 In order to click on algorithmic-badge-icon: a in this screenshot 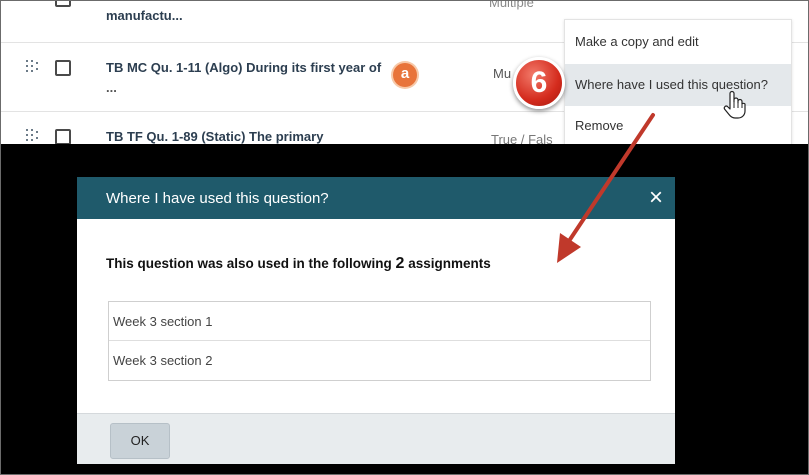, I will do `click(405, 75)`.